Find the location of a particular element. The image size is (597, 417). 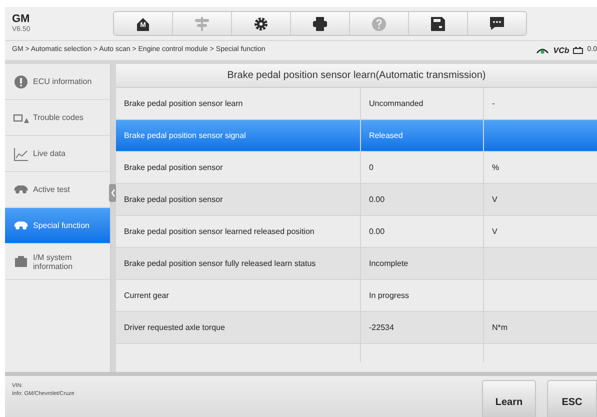

table-row: Driver requested axle torque -22534 N*m is located at coordinates (356, 328).